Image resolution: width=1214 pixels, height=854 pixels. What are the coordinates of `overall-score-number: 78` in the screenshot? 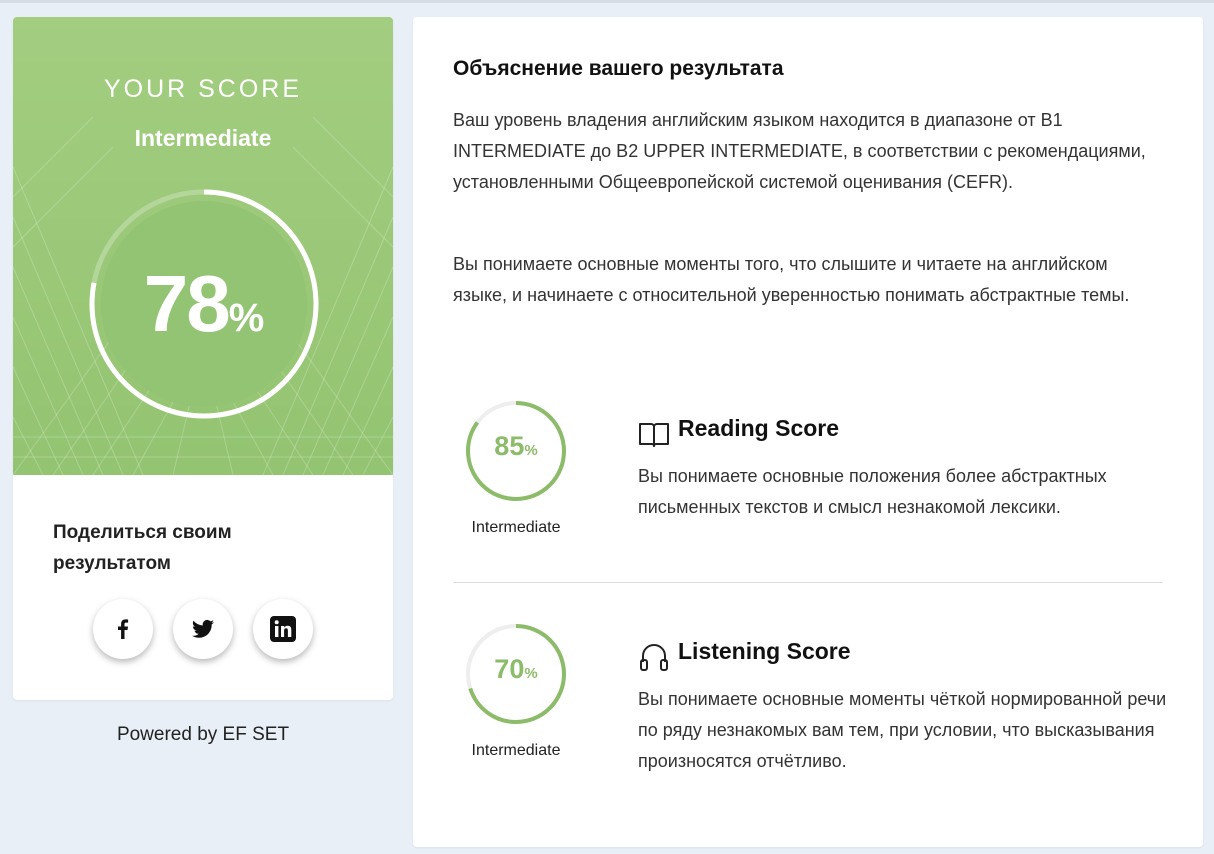 It's located at (187, 303).